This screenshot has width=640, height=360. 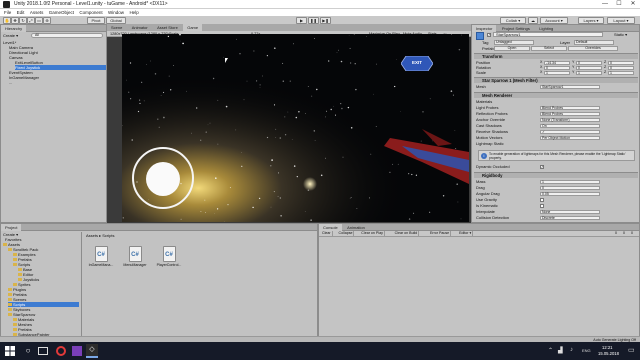 What do you see at coordinates (591, 20) in the screenshot?
I see `layers-dropdown: Layers ▾` at bounding box center [591, 20].